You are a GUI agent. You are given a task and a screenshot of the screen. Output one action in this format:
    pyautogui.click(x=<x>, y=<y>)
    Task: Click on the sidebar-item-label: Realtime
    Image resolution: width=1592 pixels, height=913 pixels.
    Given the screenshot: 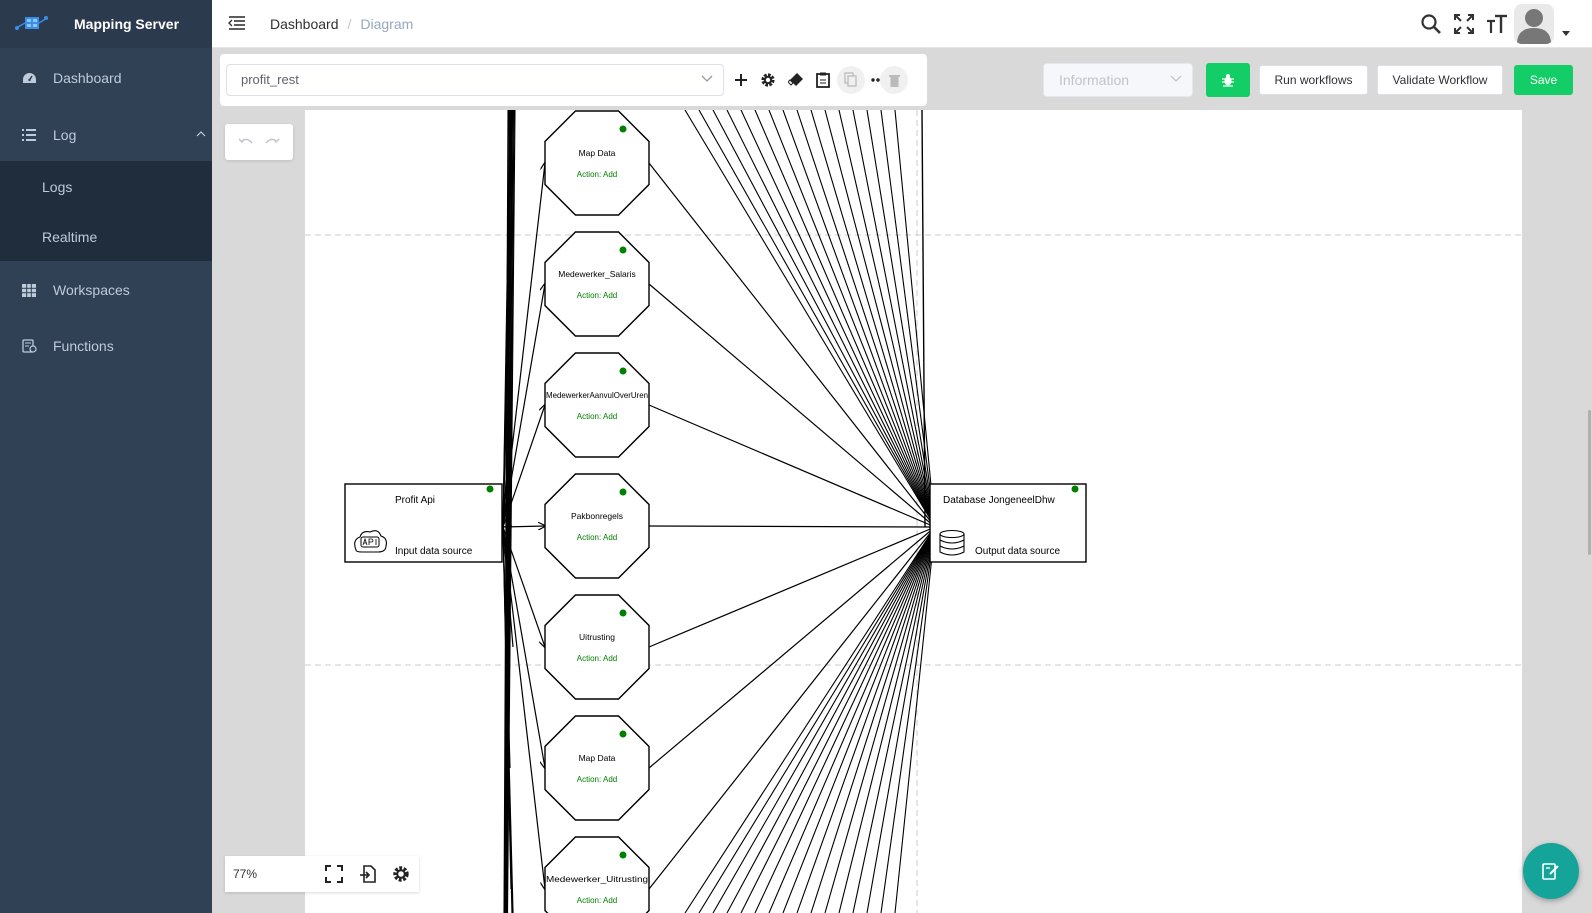 What is the action you would take?
    pyautogui.click(x=70, y=237)
    